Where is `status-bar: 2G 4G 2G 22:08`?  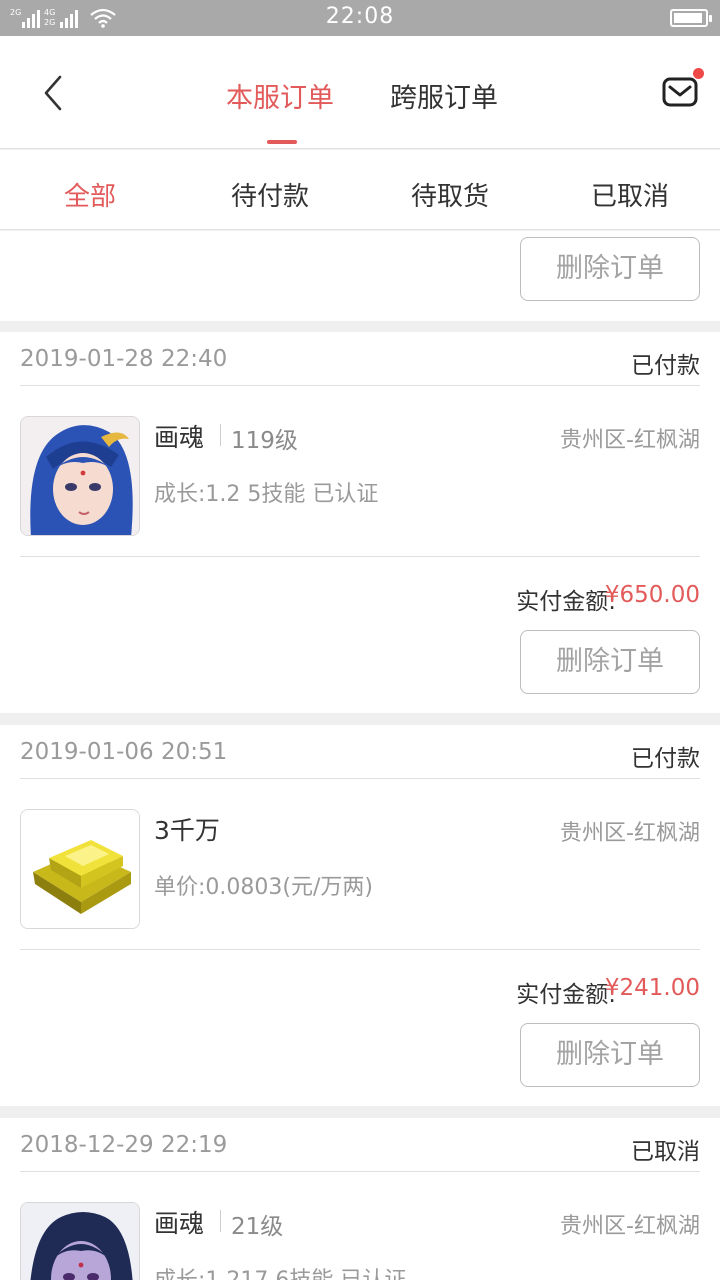 status-bar: 2G 4G 2G 22:08 is located at coordinates (360, 18).